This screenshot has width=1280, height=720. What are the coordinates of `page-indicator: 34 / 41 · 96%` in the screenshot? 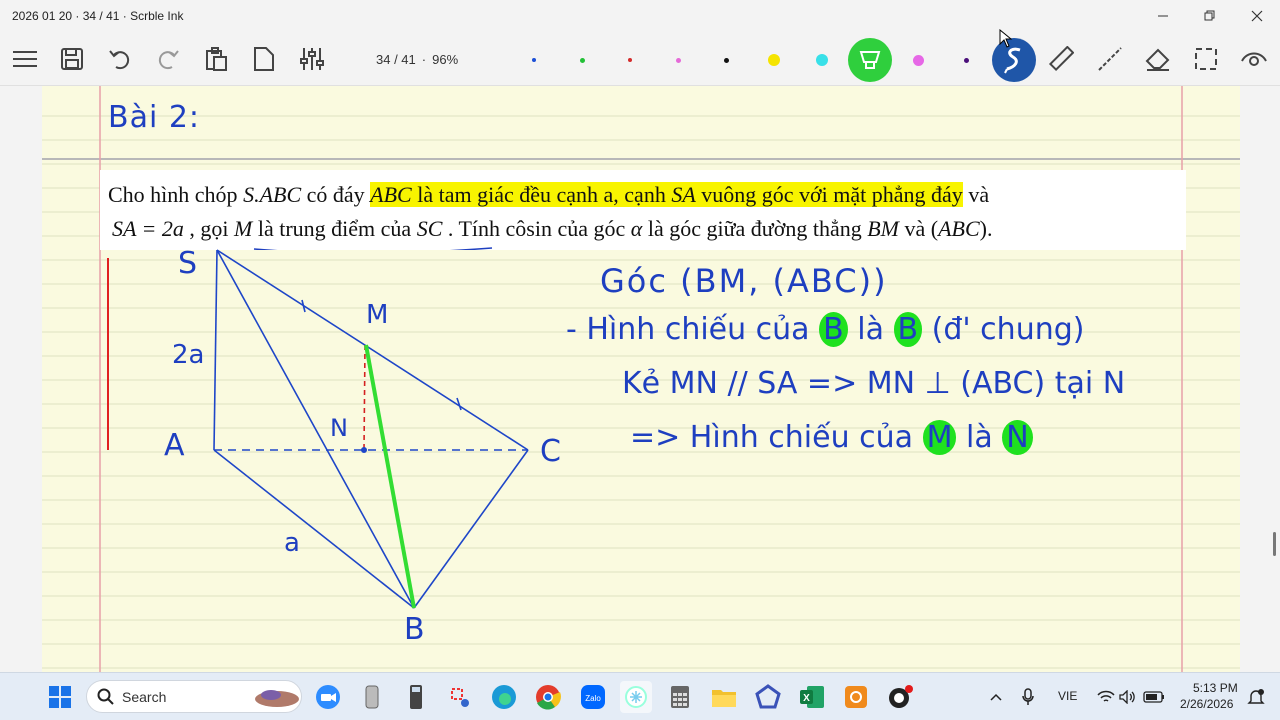 It's located at (417, 59).